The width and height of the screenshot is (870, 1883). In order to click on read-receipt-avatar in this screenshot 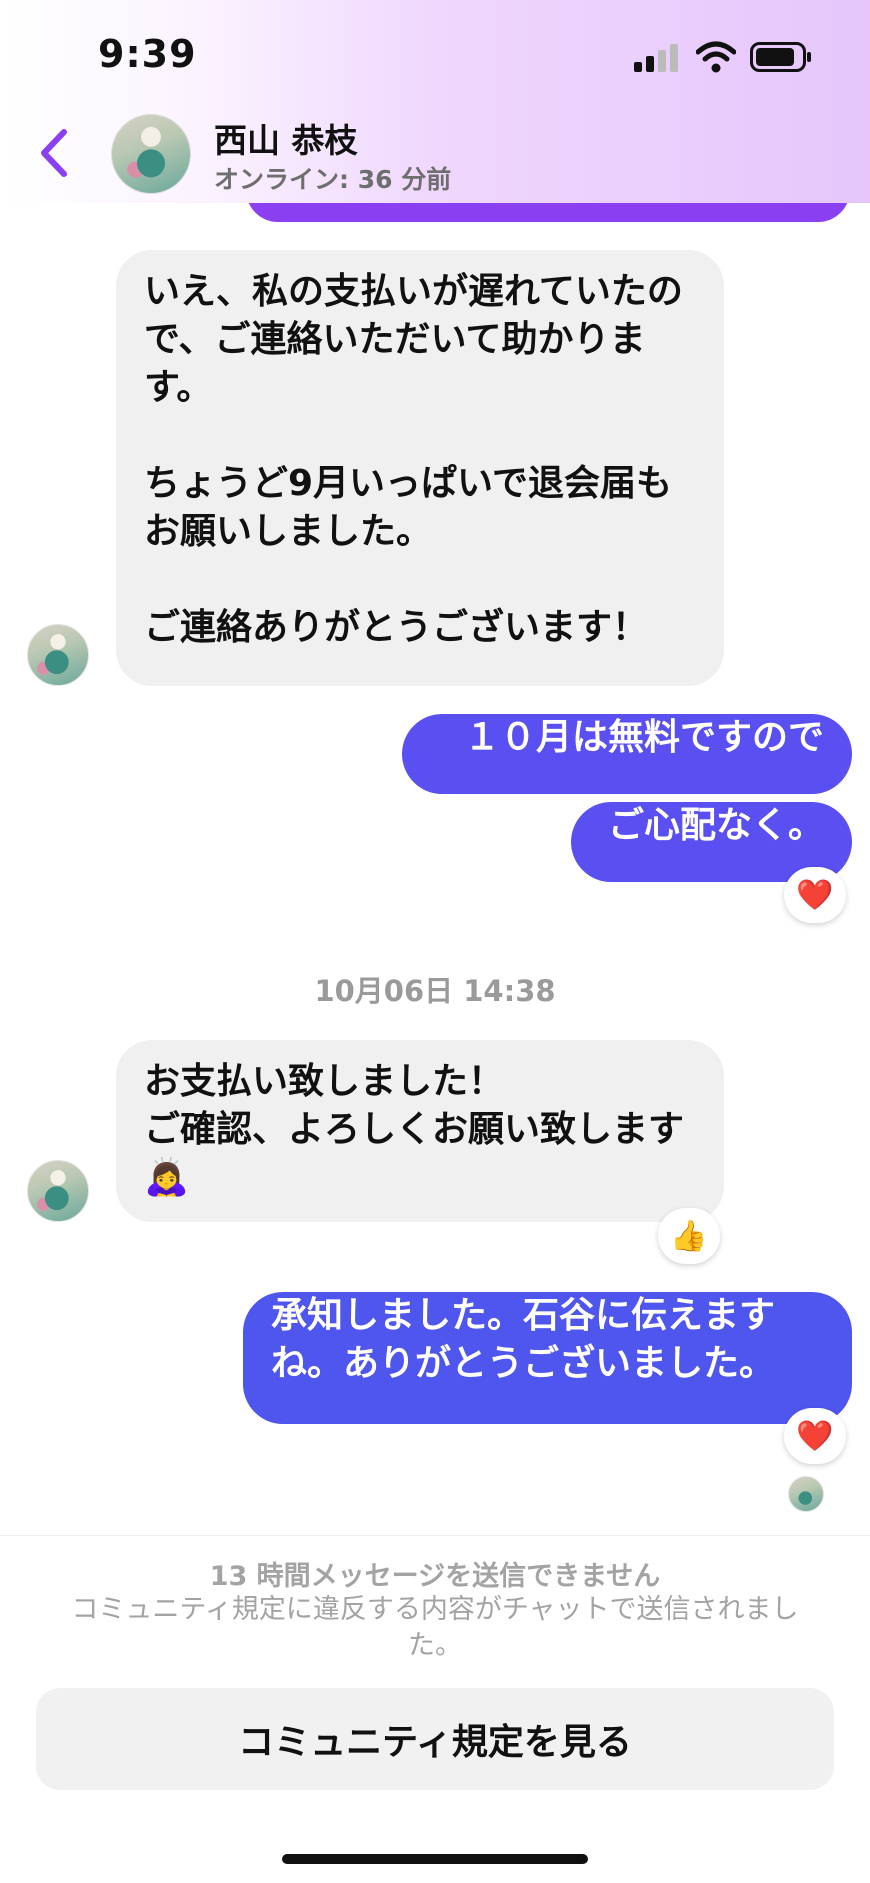, I will do `click(806, 1494)`.